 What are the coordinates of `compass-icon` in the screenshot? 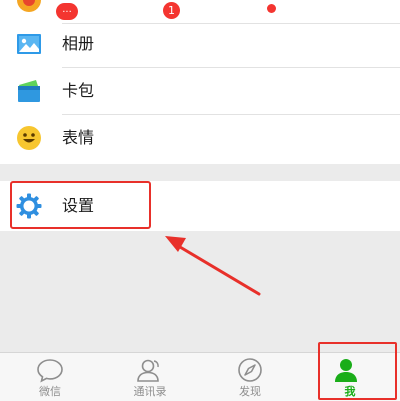 It's located at (250, 370).